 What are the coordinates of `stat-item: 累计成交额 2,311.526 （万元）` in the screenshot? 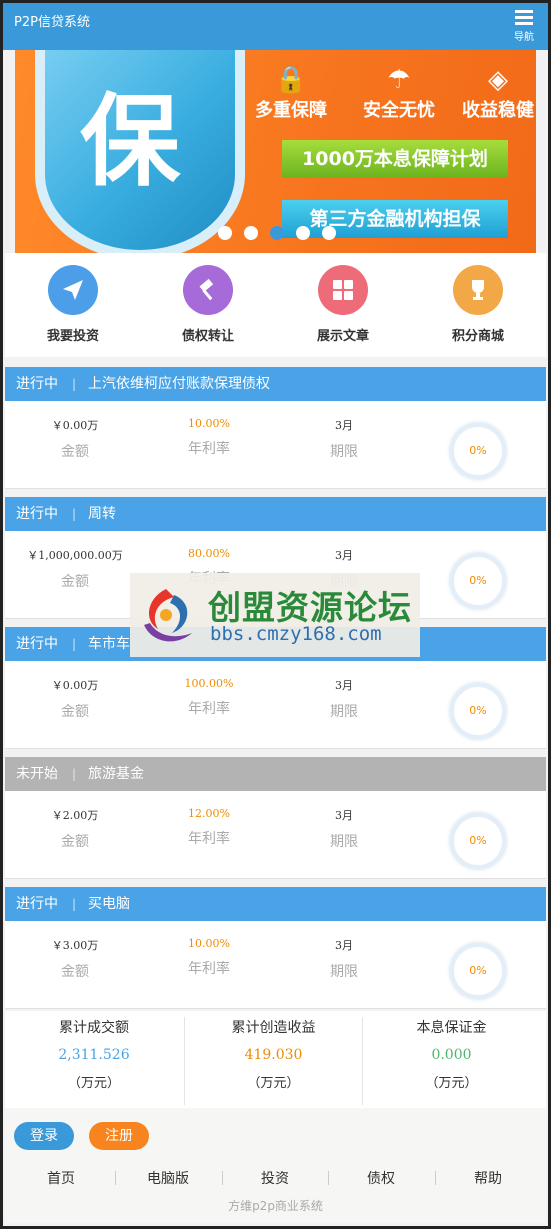 It's located at (94, 1054).